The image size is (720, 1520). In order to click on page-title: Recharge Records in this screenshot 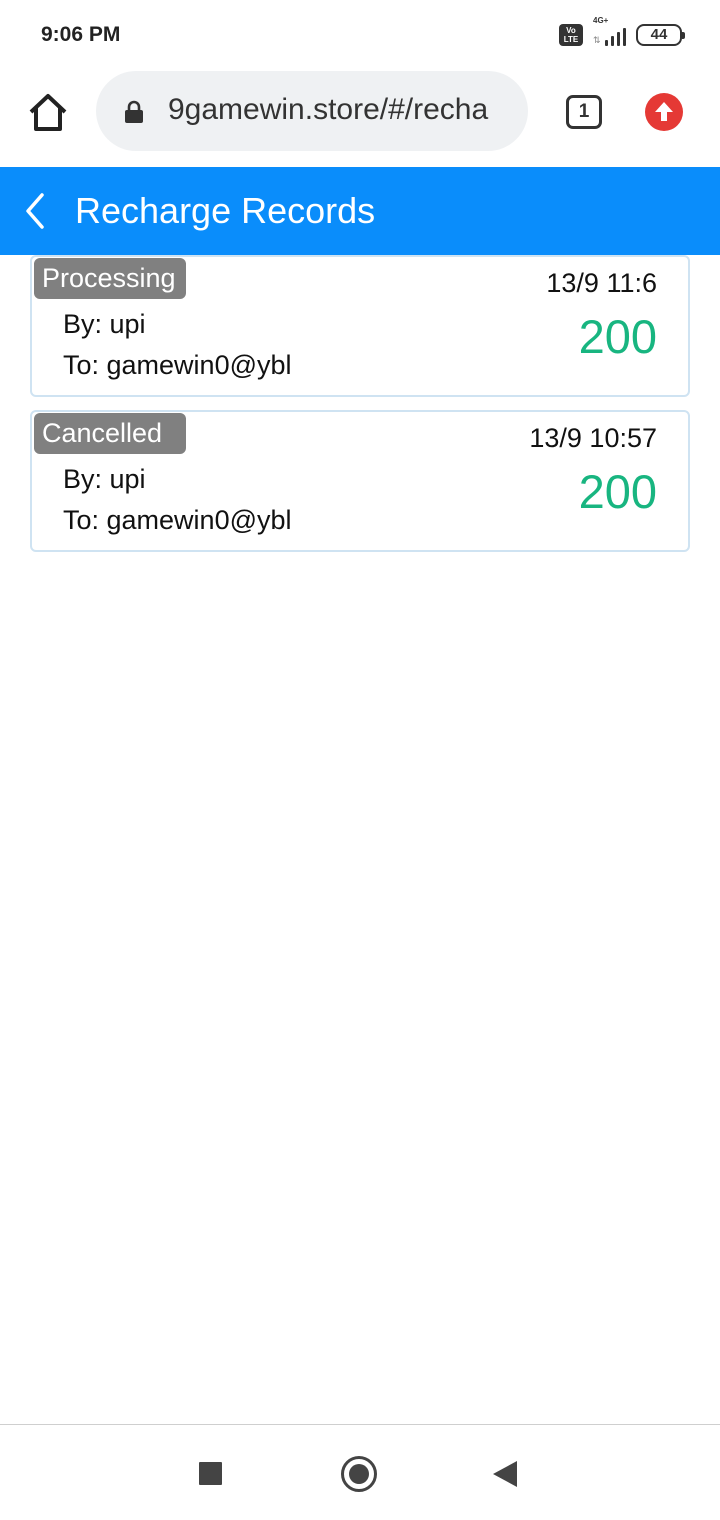, I will do `click(225, 210)`.